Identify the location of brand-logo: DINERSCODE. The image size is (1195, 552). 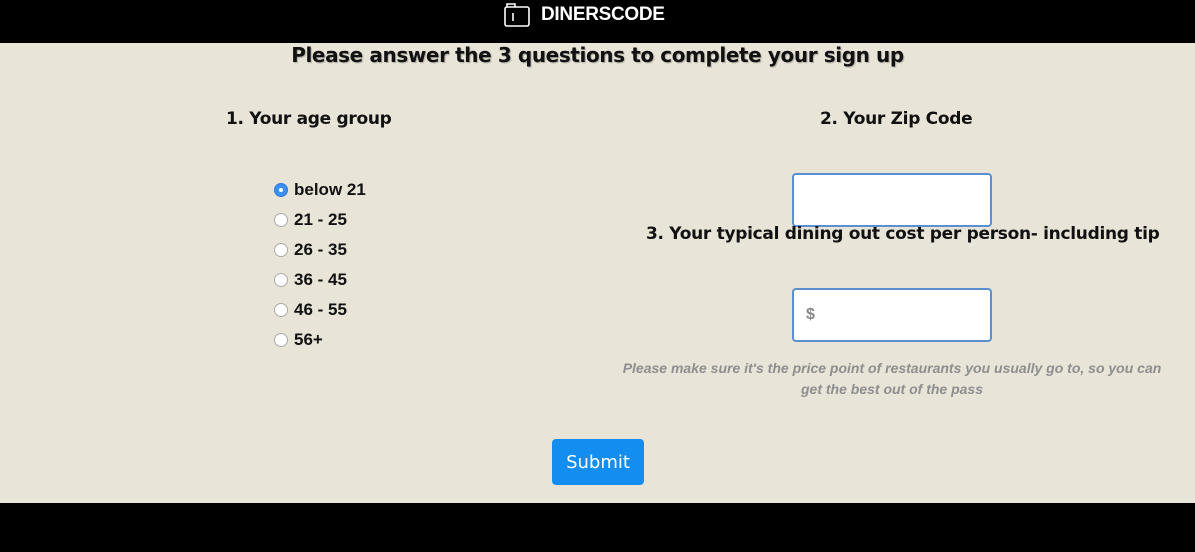
(584, 15).